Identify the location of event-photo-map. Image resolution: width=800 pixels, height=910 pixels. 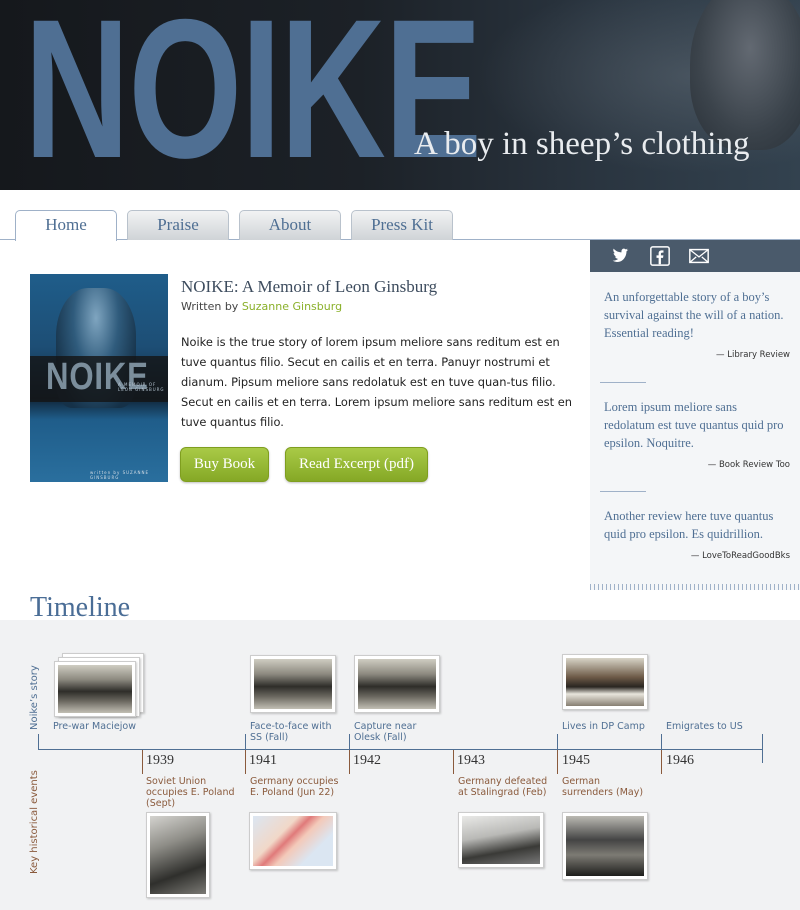
(293, 841).